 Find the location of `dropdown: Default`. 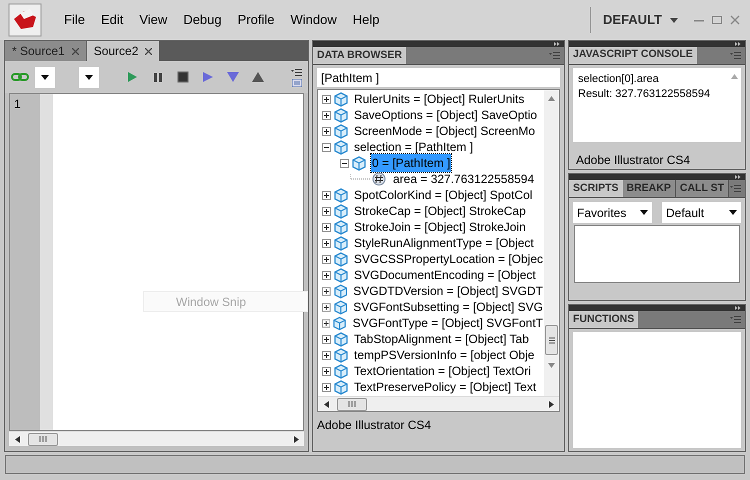

dropdown: Default is located at coordinates (701, 212).